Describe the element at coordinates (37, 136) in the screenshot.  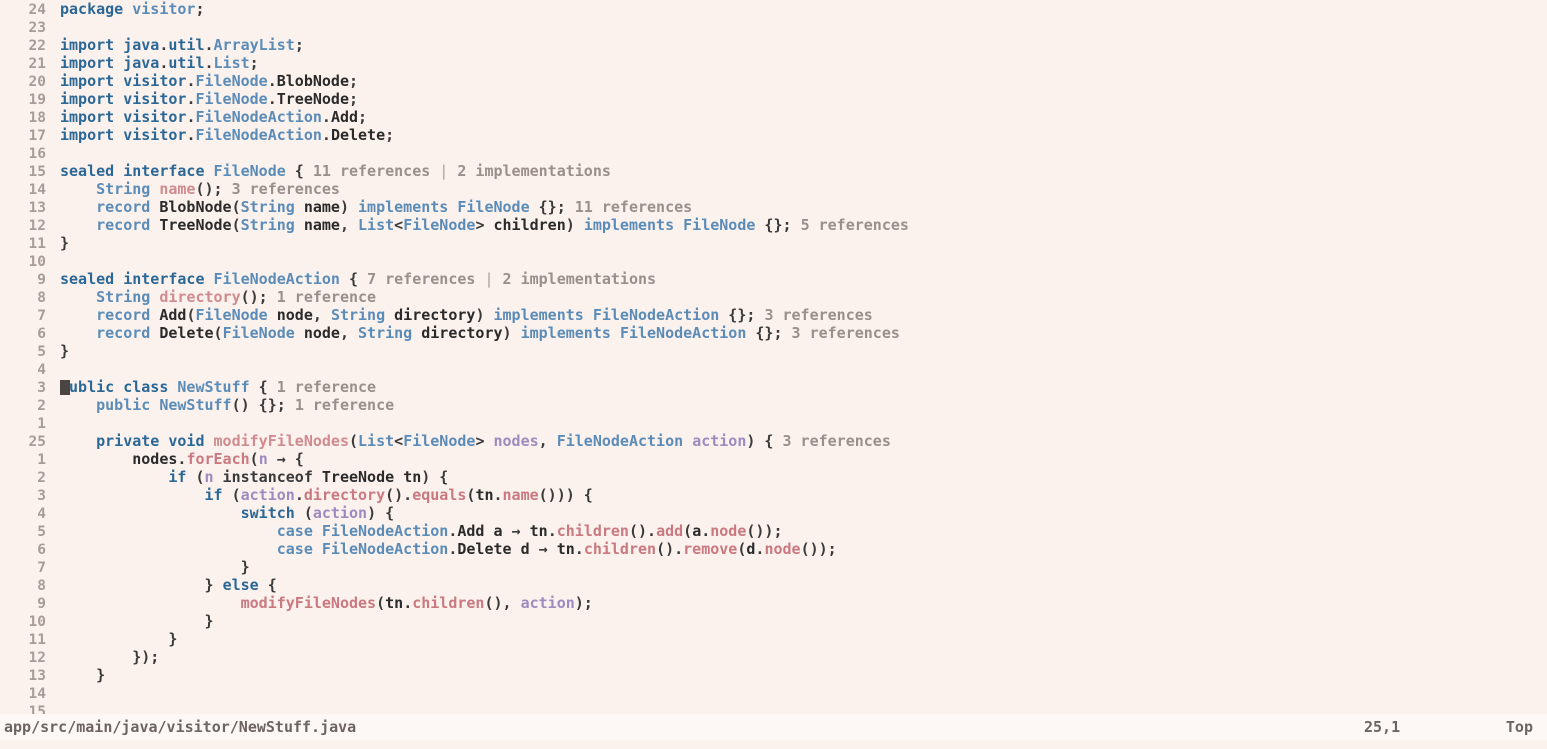
I see `line-number: 17` at that location.